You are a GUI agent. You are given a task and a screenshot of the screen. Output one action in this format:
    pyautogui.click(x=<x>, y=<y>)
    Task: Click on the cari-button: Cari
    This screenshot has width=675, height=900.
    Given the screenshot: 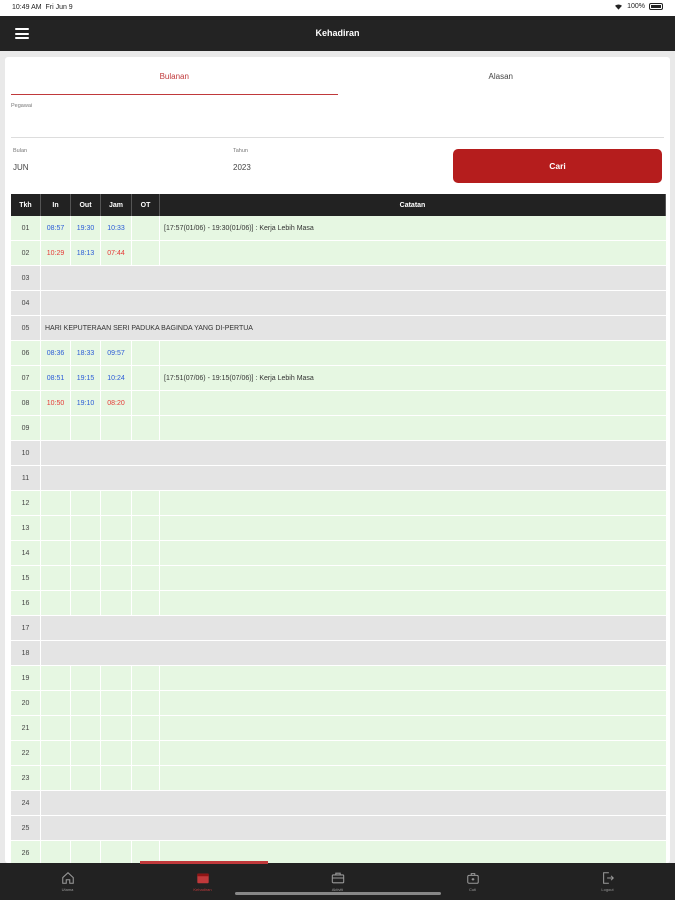 What is the action you would take?
    pyautogui.click(x=557, y=166)
    